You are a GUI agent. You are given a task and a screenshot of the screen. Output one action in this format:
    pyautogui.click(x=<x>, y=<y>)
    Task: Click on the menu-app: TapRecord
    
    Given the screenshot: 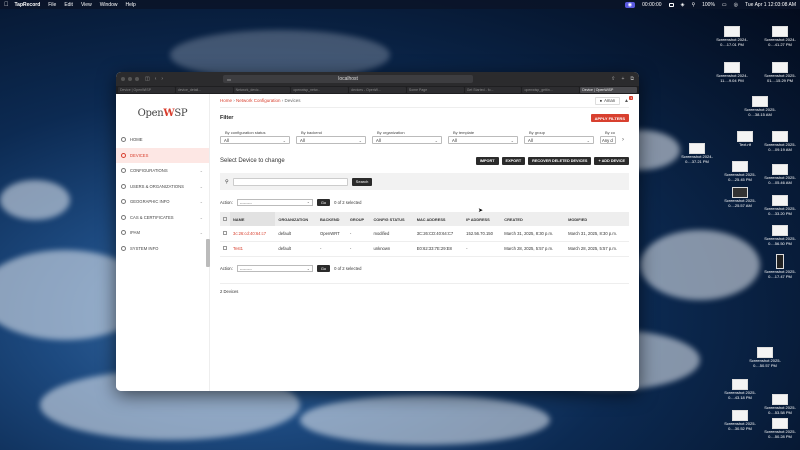 What is the action you would take?
    pyautogui.click(x=28, y=5)
    